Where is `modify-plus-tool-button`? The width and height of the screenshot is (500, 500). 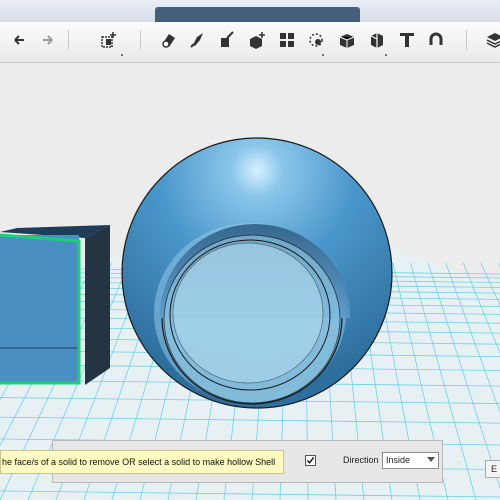 modify-plus-tool-button is located at coordinates (257, 40).